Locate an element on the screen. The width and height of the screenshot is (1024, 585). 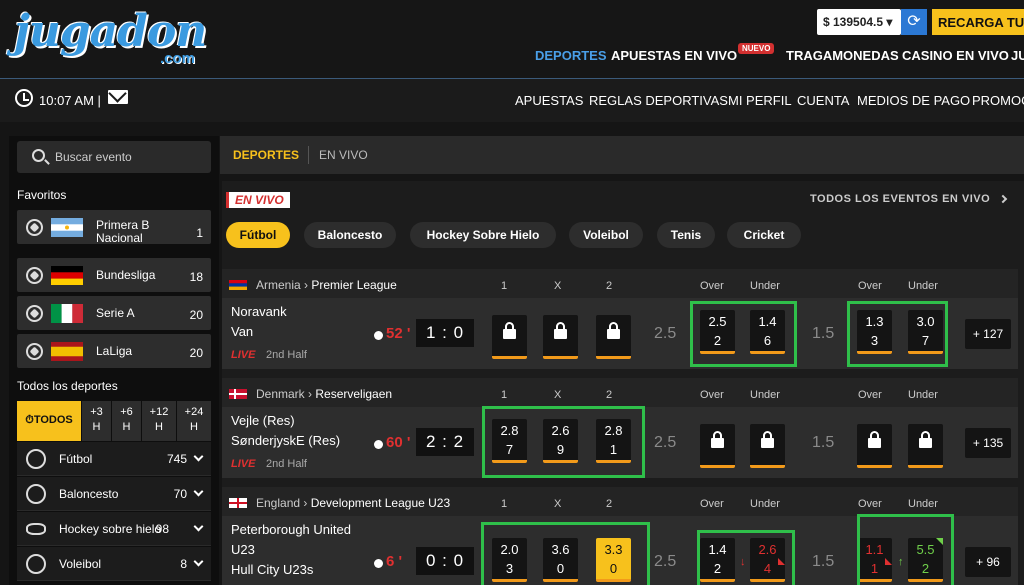
time-filter-3h: +3 H is located at coordinates (96, 421).